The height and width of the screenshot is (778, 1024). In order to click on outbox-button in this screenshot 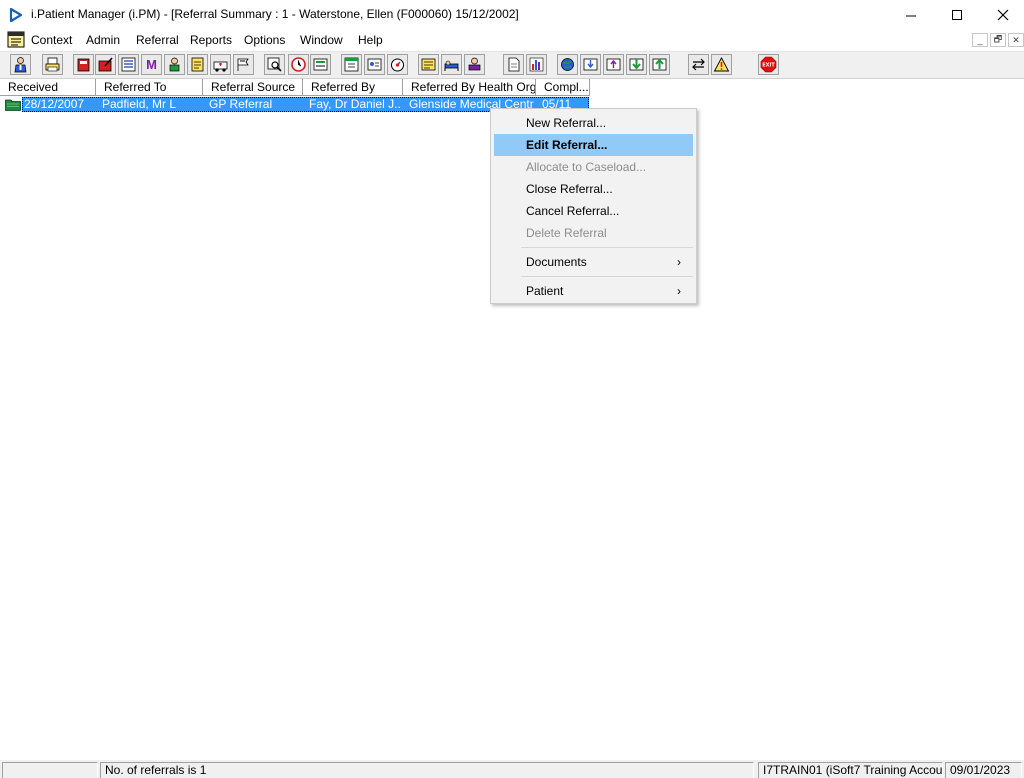, I will do `click(613, 64)`.